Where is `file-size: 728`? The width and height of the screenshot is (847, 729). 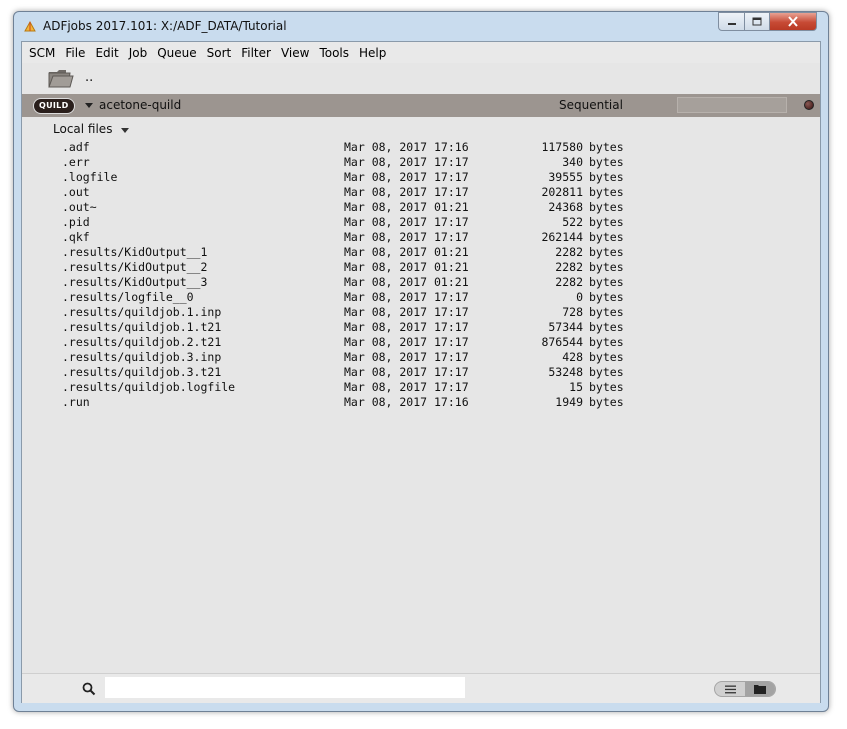 file-size: 728 is located at coordinates (572, 312).